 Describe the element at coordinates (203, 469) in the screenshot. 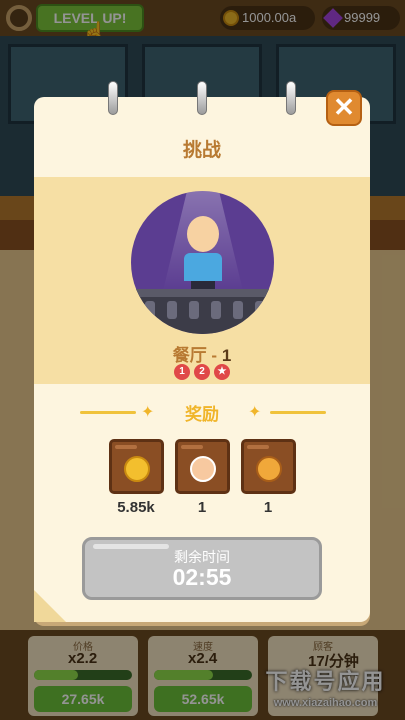

I see `chef-icon` at that location.